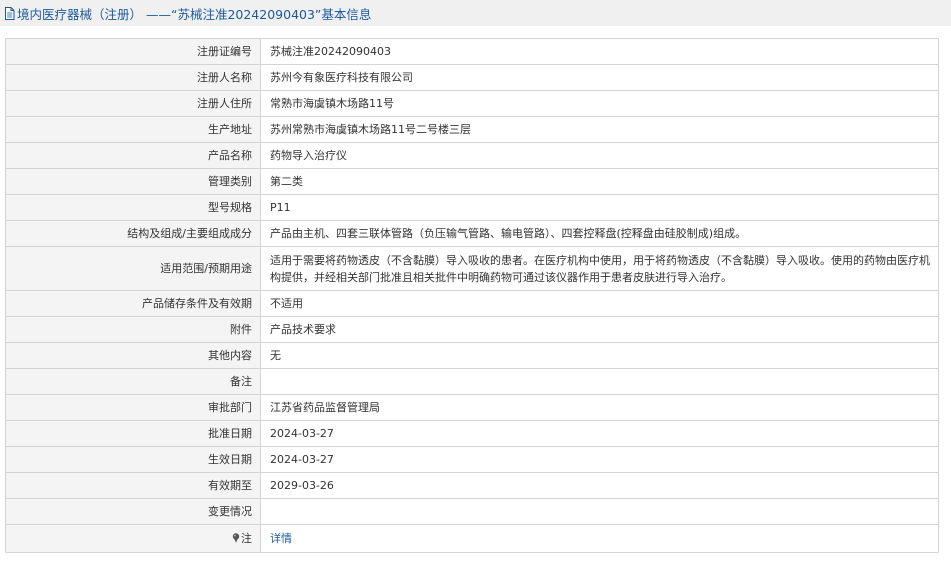  I want to click on row-value: 产品技术要求, so click(599, 329).